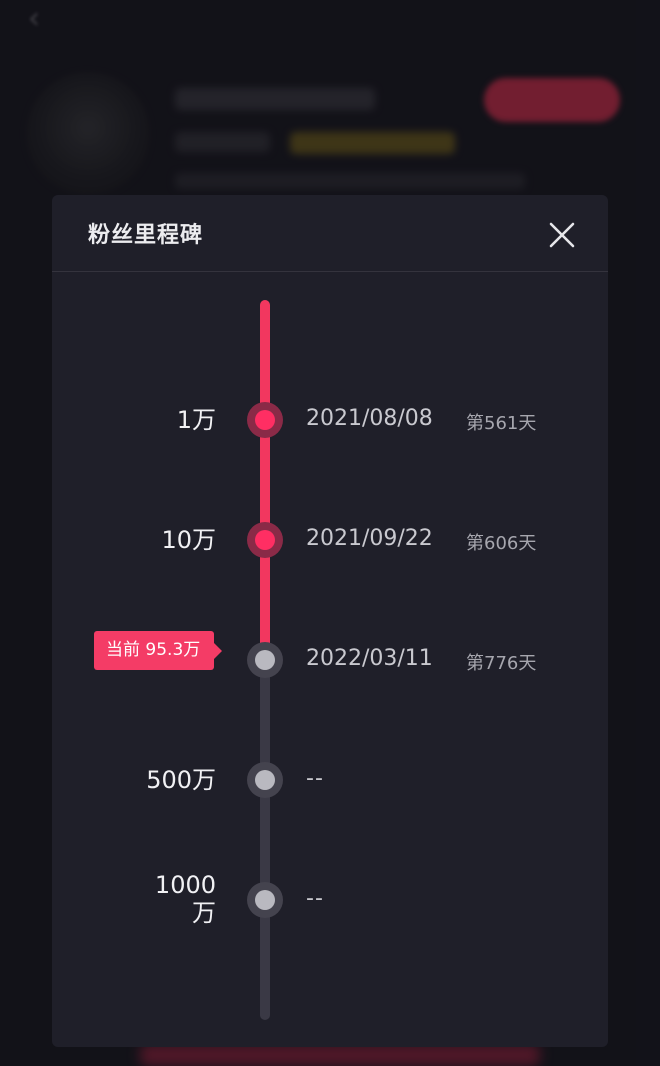 This screenshot has width=660, height=1066. Describe the element at coordinates (265, 660) in the screenshot. I see `milestone-node-current` at that location.